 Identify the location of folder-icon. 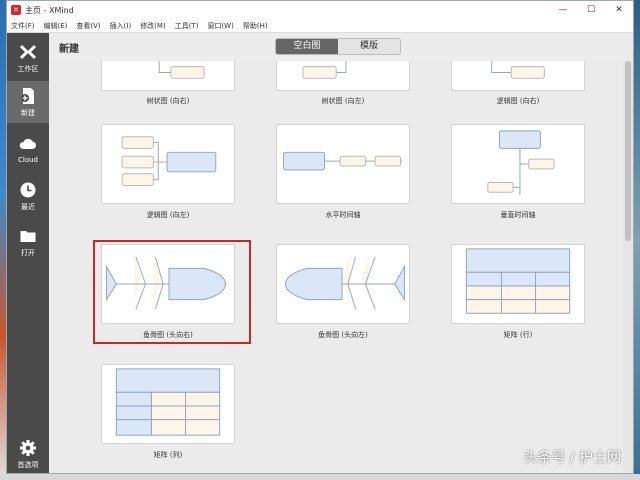
(28, 236).